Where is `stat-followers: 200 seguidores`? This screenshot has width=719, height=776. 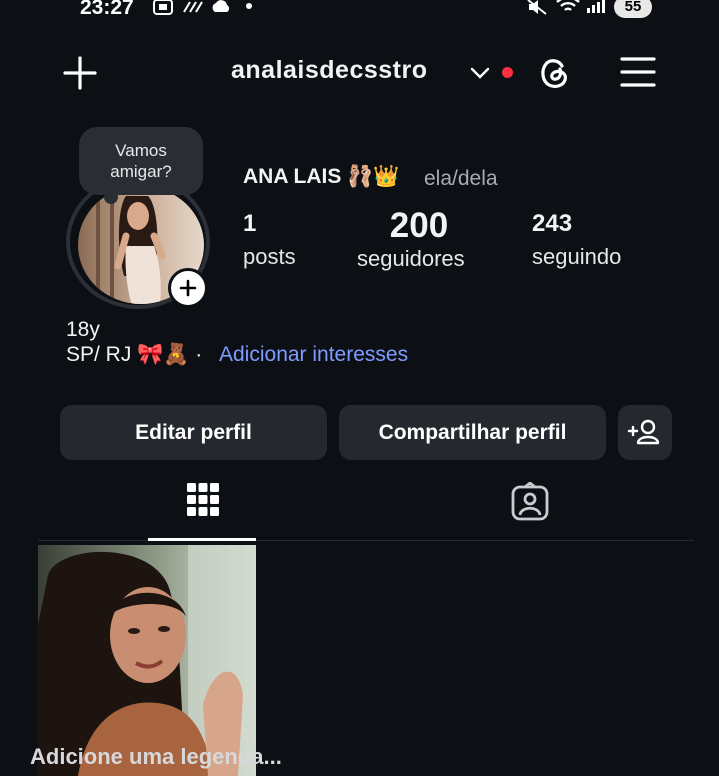 stat-followers: 200 seguidores is located at coordinates (419, 239).